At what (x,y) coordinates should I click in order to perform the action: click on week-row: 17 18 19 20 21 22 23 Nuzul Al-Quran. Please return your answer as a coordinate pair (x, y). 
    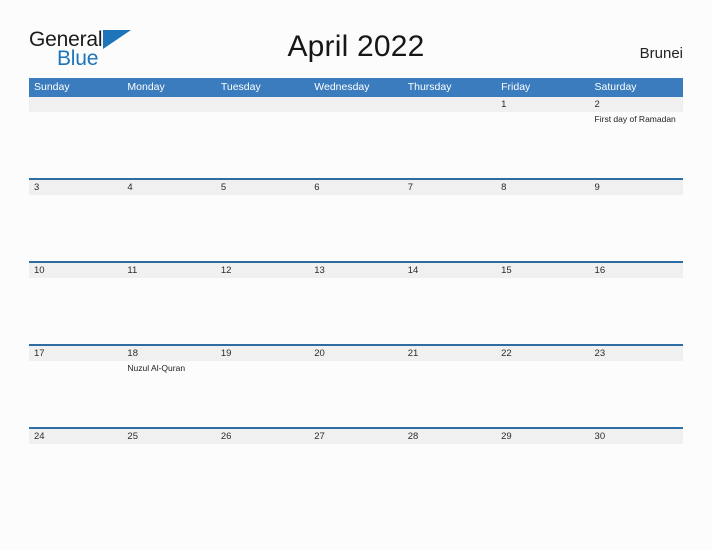
    Looking at the image, I should click on (356, 385).